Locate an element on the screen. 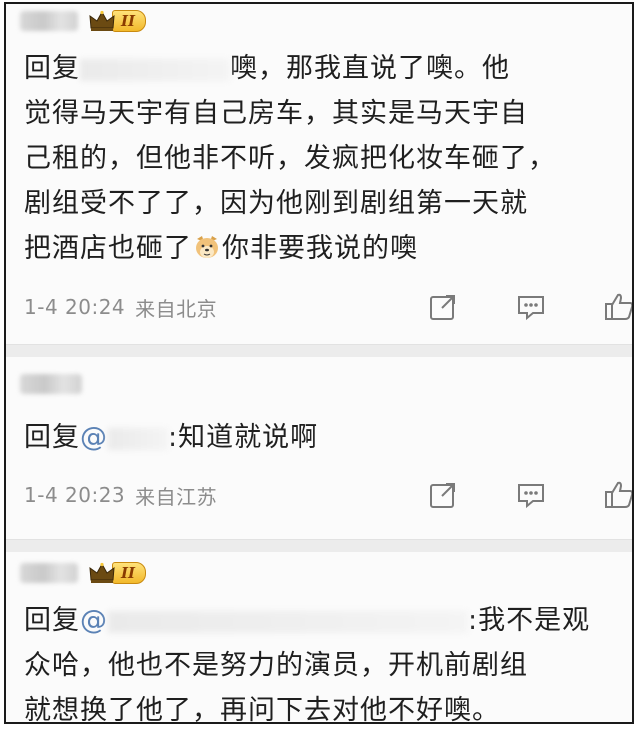  comment-meta: 1-4 20:23 来自江苏 is located at coordinates (120, 495).